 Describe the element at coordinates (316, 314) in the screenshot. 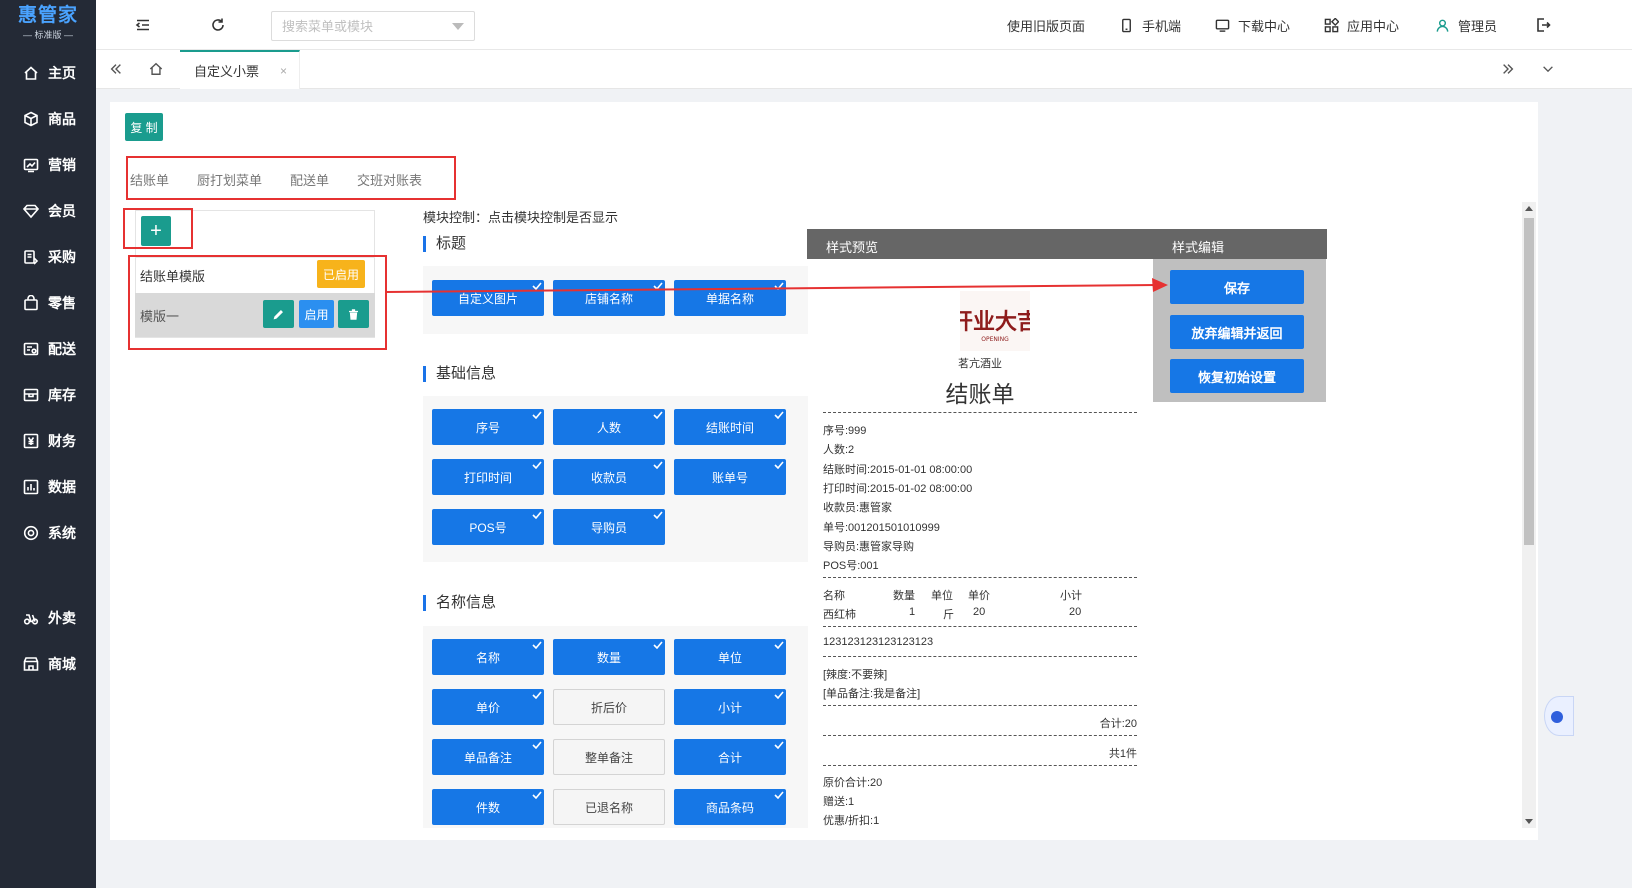

I see `enable-template-button: 启用` at that location.